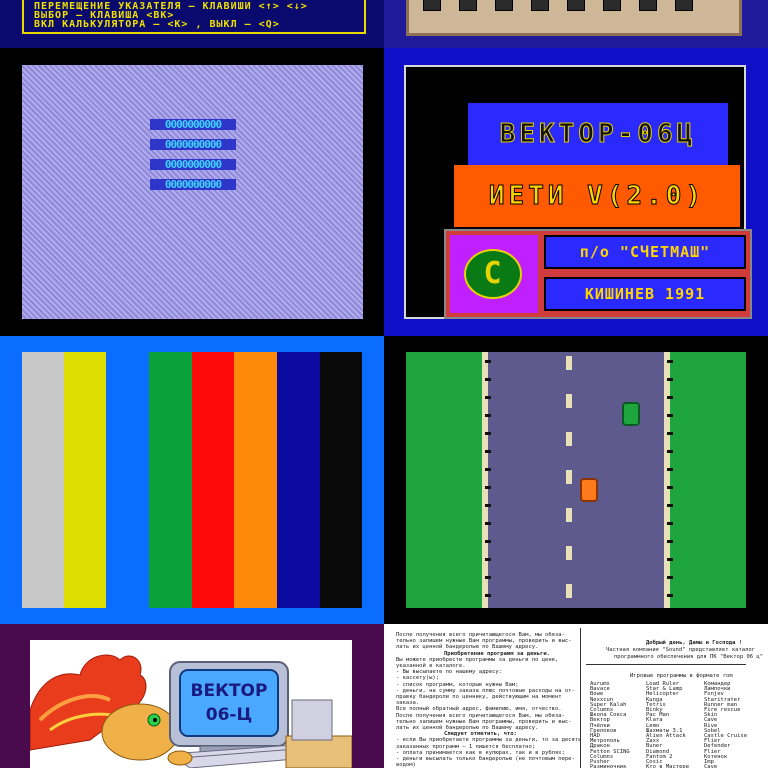 Image resolution: width=768 pixels, height=768 pixels. I want to click on cartoon-illustration: ВЕКТОР 06-Ц, so click(192, 696).